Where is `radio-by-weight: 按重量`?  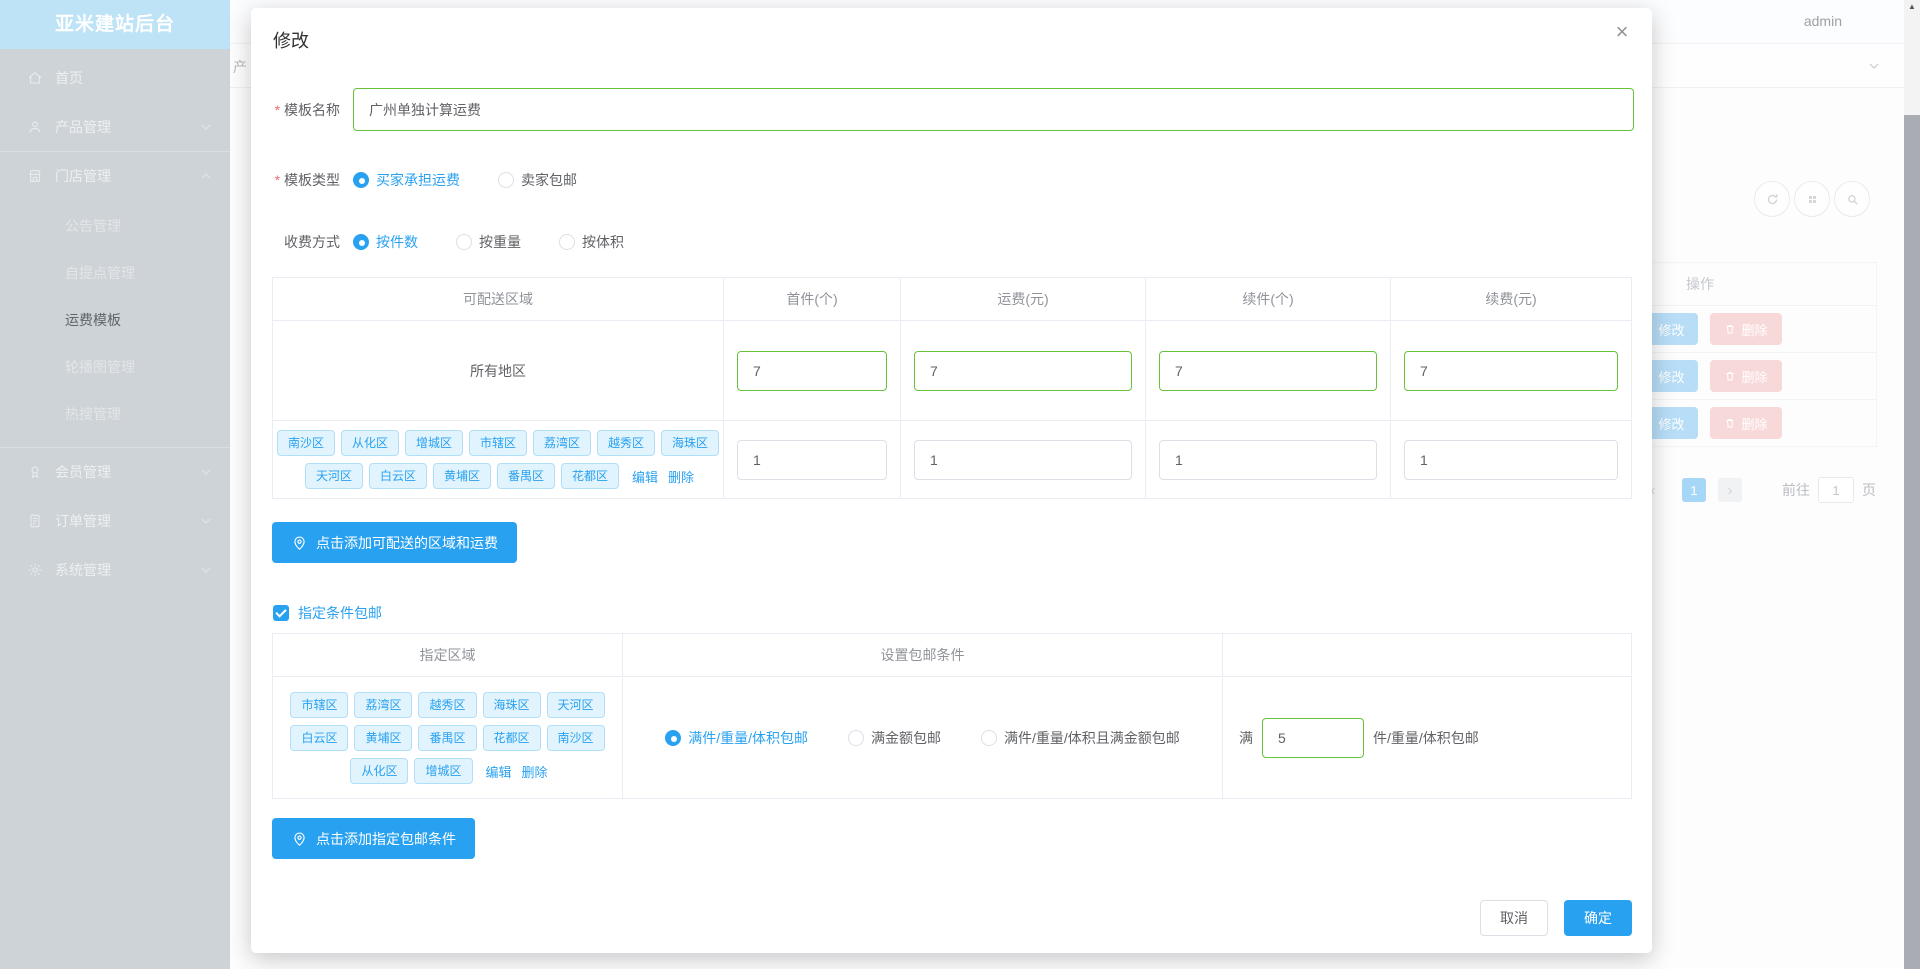
radio-by-weight: 按重量 is located at coordinates (488, 242).